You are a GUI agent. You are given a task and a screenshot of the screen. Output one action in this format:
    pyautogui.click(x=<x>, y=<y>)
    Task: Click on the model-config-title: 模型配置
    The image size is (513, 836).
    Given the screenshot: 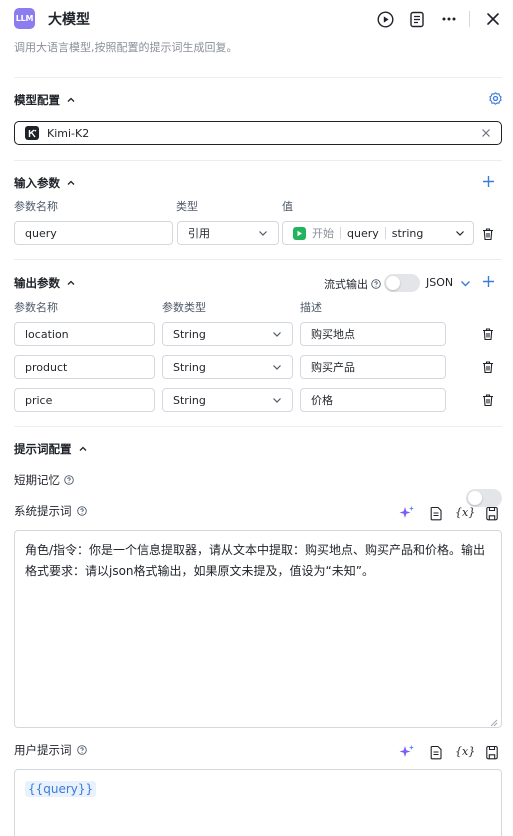 What is the action you would take?
    pyautogui.click(x=37, y=100)
    